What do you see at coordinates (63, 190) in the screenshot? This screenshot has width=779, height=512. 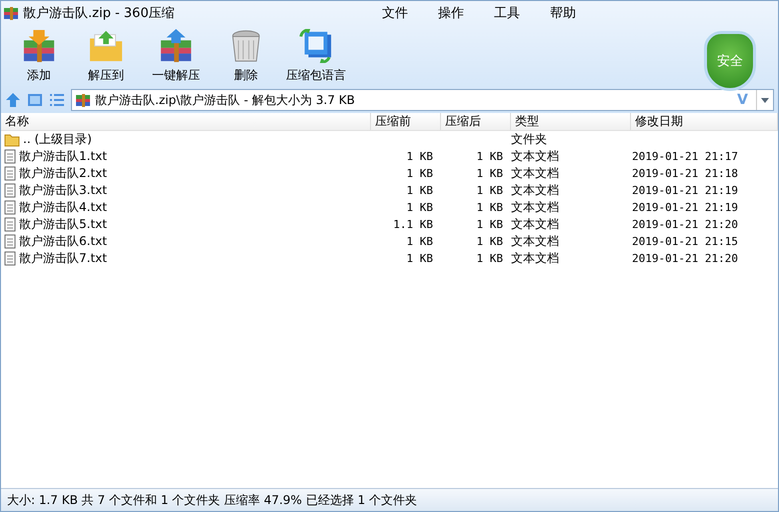 I see `file-name: 散户游击队3.txt` at bounding box center [63, 190].